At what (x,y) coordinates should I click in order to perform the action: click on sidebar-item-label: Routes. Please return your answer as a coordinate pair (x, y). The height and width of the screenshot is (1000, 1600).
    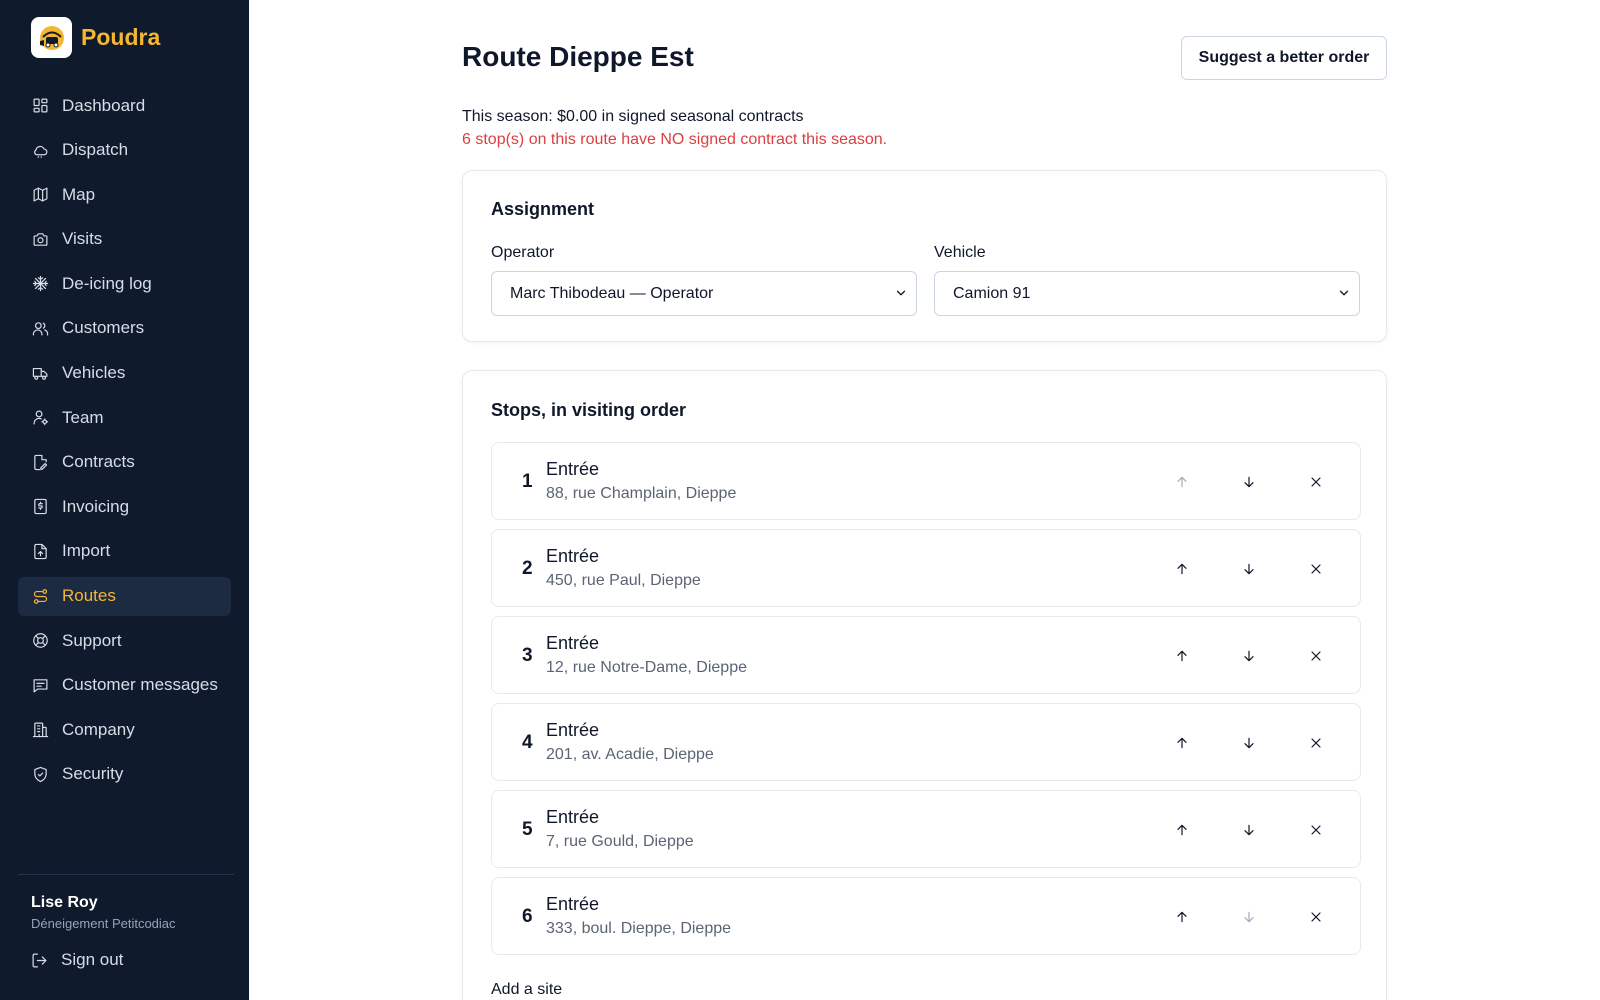
    Looking at the image, I should click on (89, 596).